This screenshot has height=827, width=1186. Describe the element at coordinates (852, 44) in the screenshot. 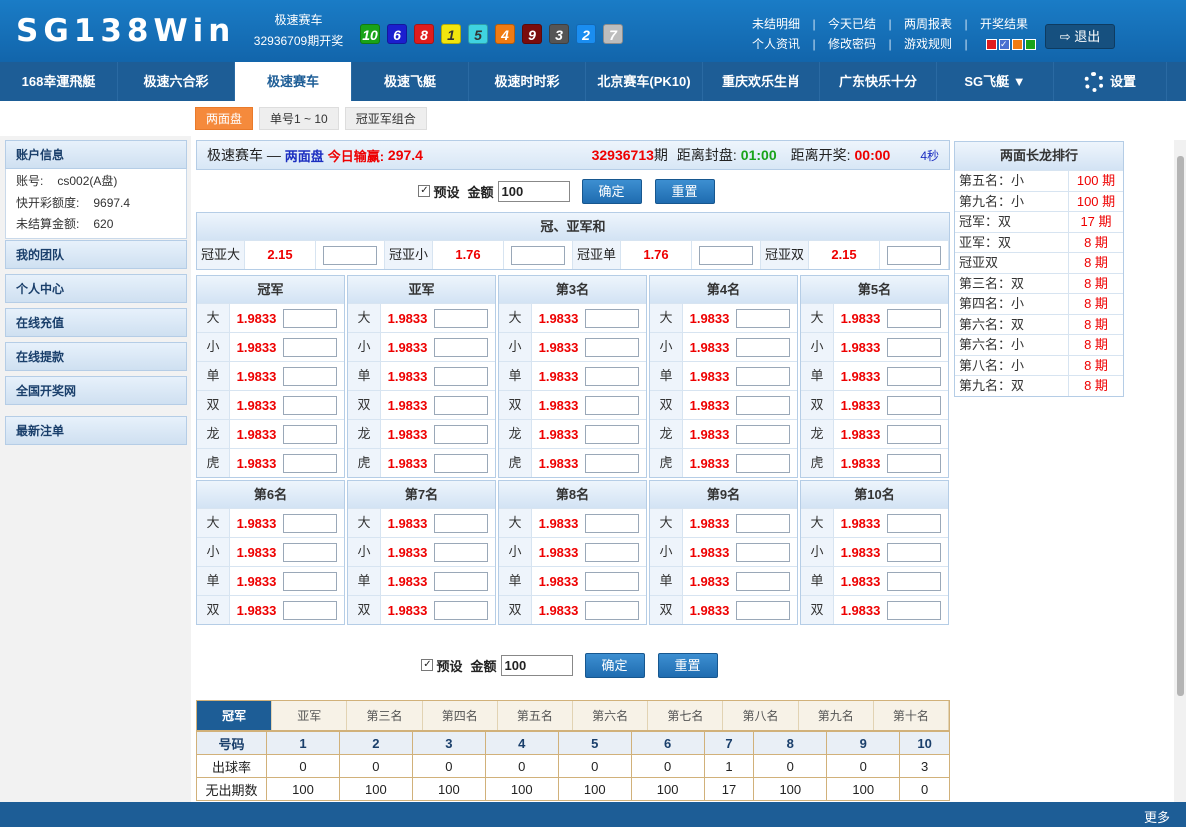

I see `header-link: 修改密码` at that location.